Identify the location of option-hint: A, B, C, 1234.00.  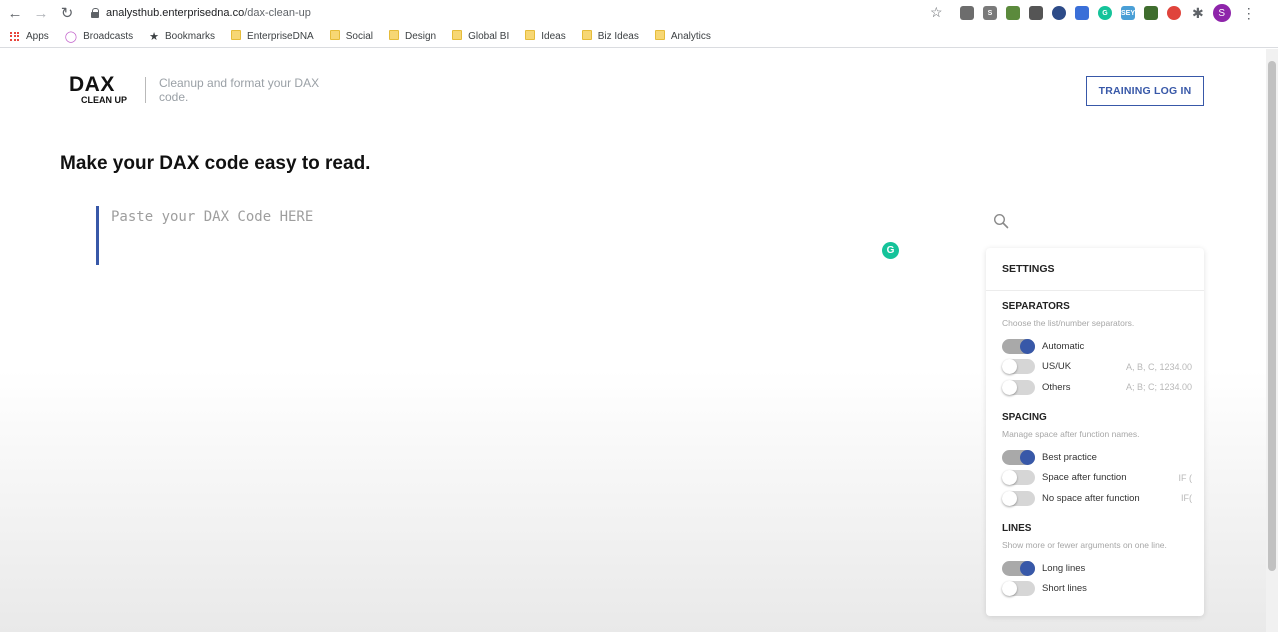
(1158, 366).